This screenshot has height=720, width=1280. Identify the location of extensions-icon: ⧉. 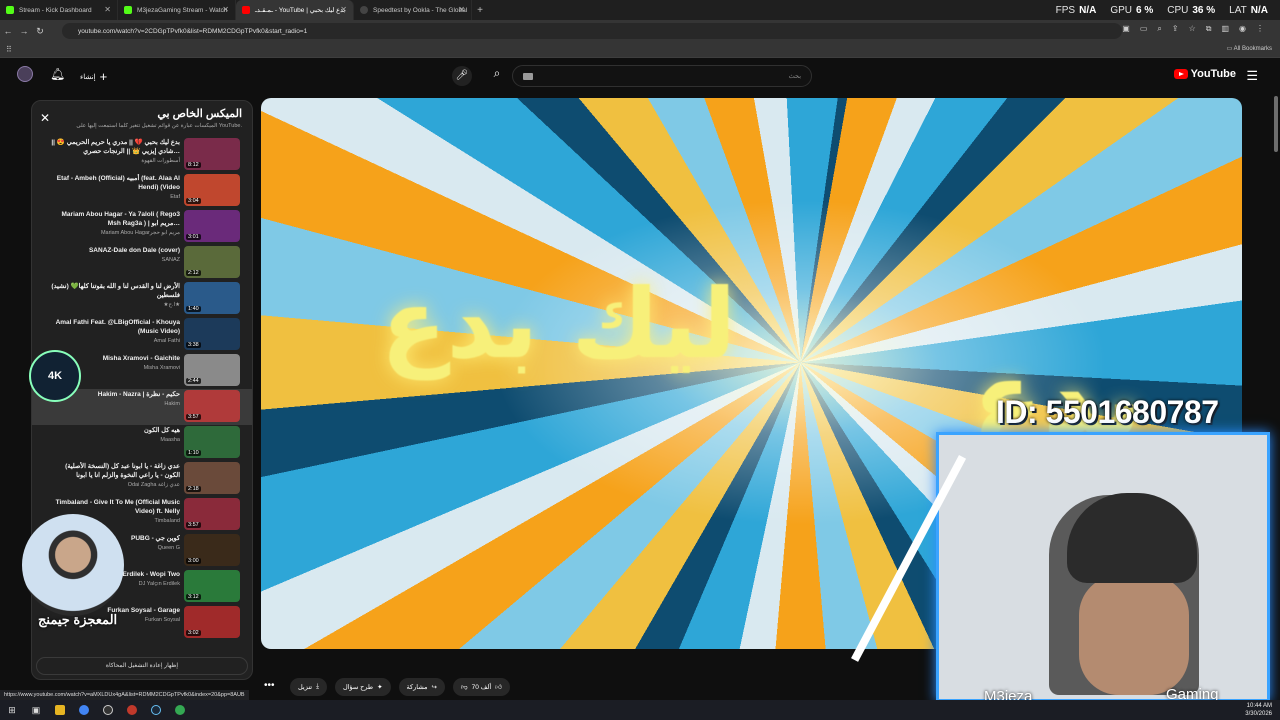
(1209, 29).